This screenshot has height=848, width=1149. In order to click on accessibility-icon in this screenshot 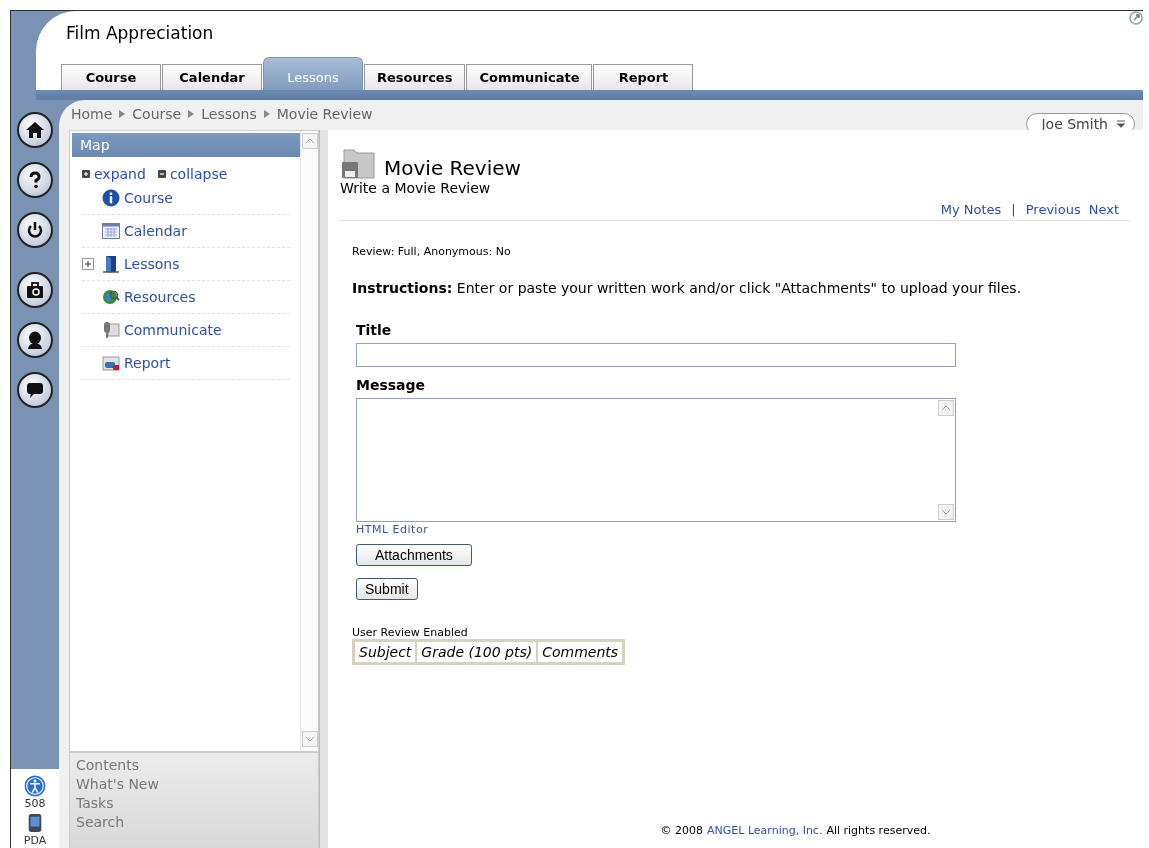, I will do `click(35, 786)`.